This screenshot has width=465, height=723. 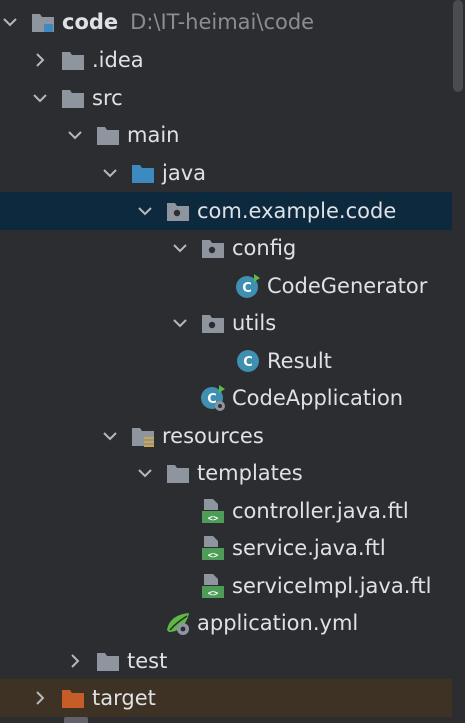 What do you see at coordinates (226, 361) in the screenshot?
I see `tree-row-result: C Result` at bounding box center [226, 361].